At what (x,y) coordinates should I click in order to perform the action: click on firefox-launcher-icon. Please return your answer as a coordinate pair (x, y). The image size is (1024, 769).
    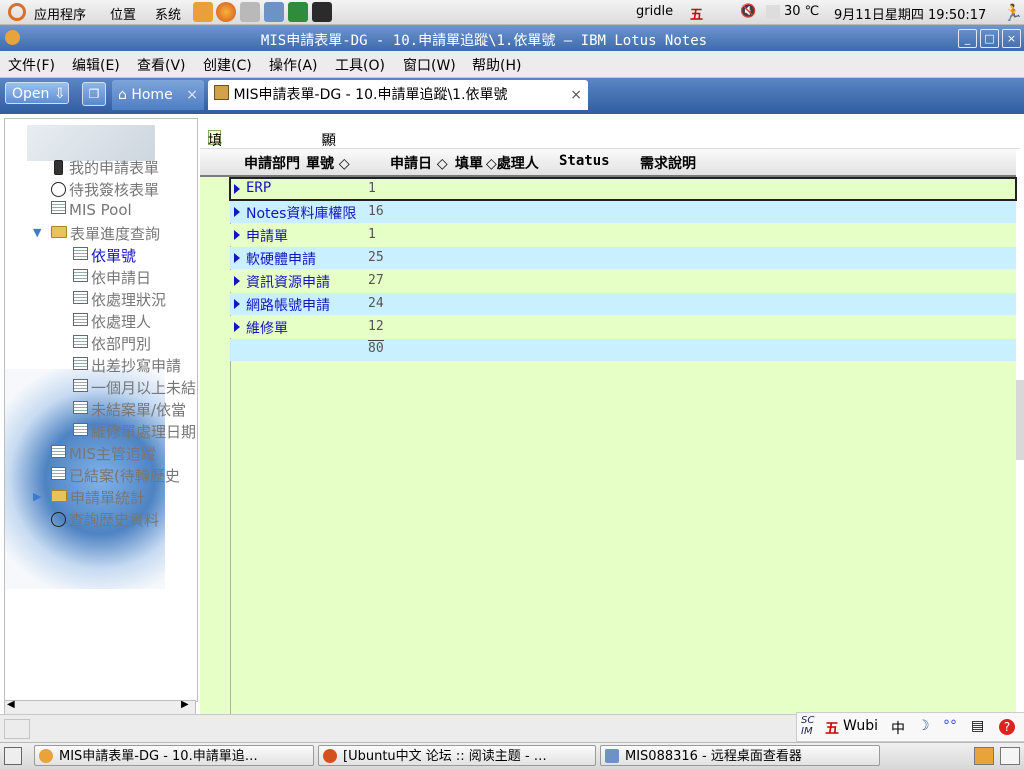
    Looking at the image, I should click on (226, 12).